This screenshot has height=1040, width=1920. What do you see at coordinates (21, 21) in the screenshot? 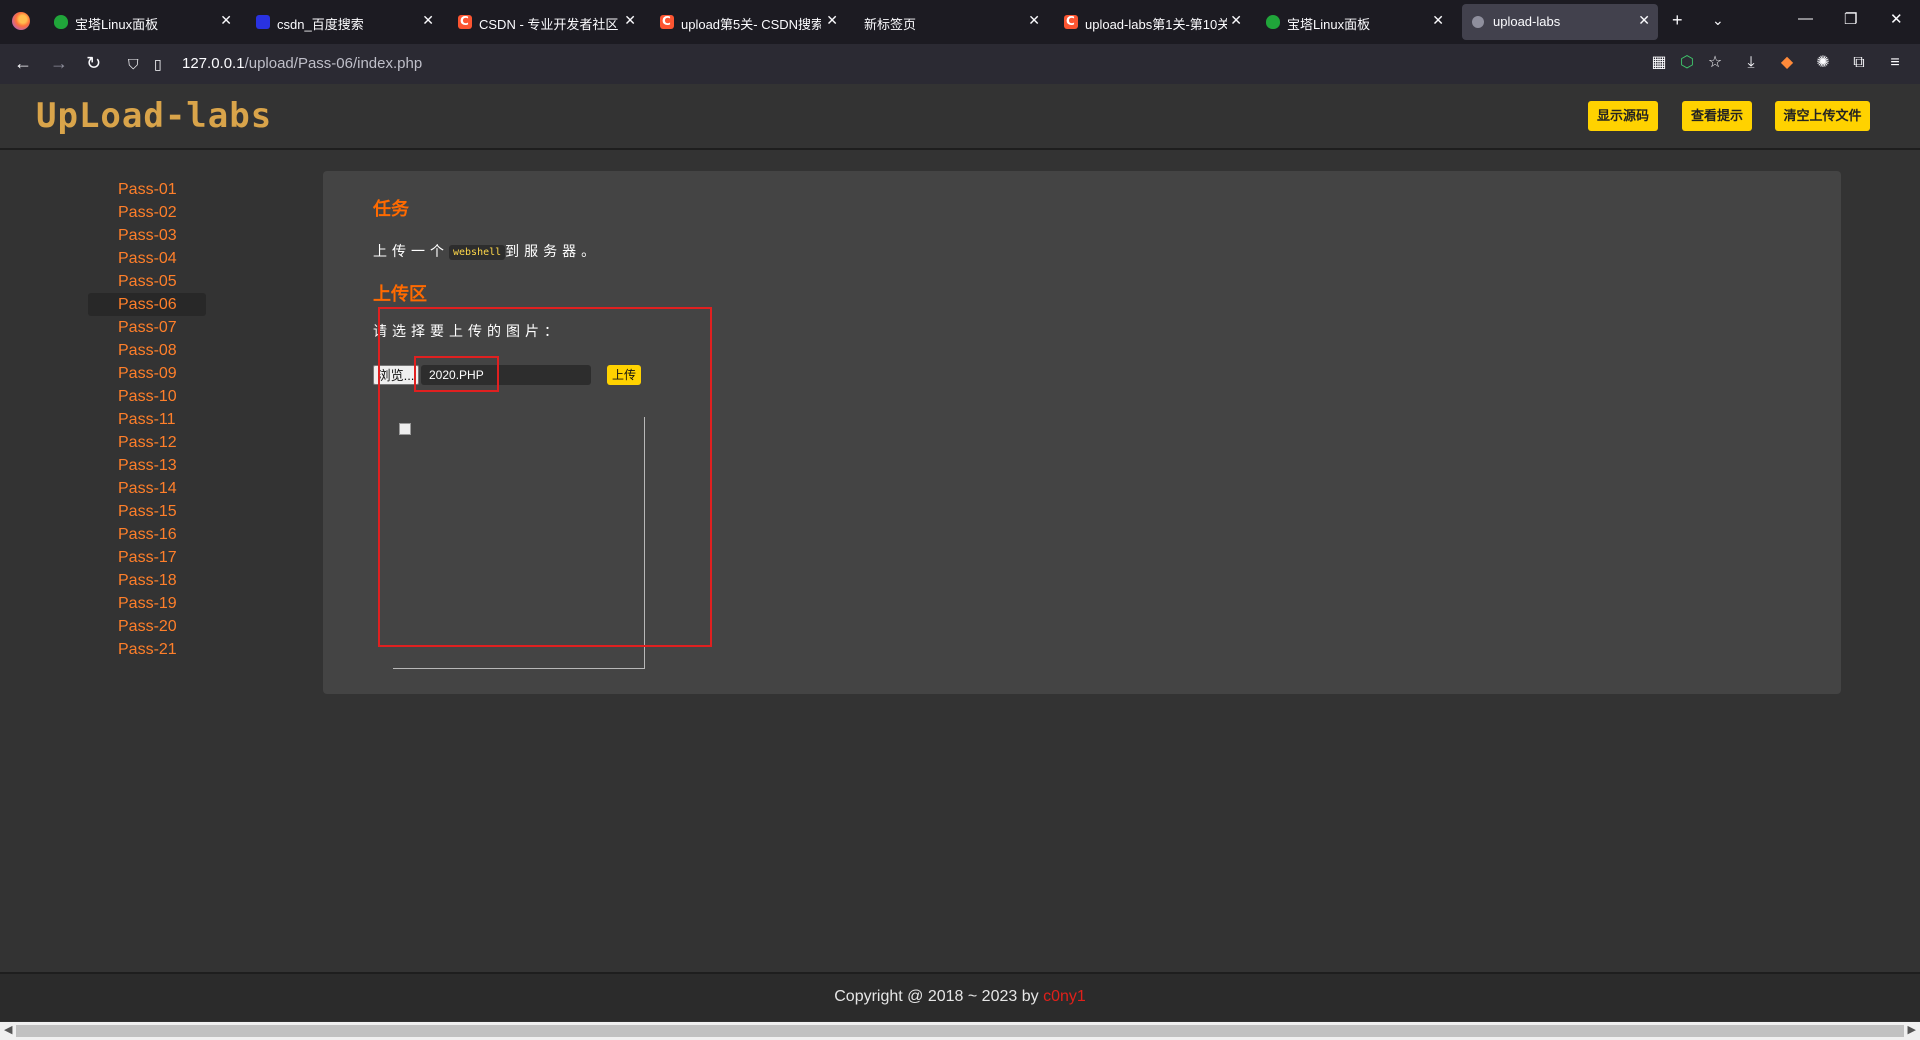
I see `firefox-icon` at bounding box center [21, 21].